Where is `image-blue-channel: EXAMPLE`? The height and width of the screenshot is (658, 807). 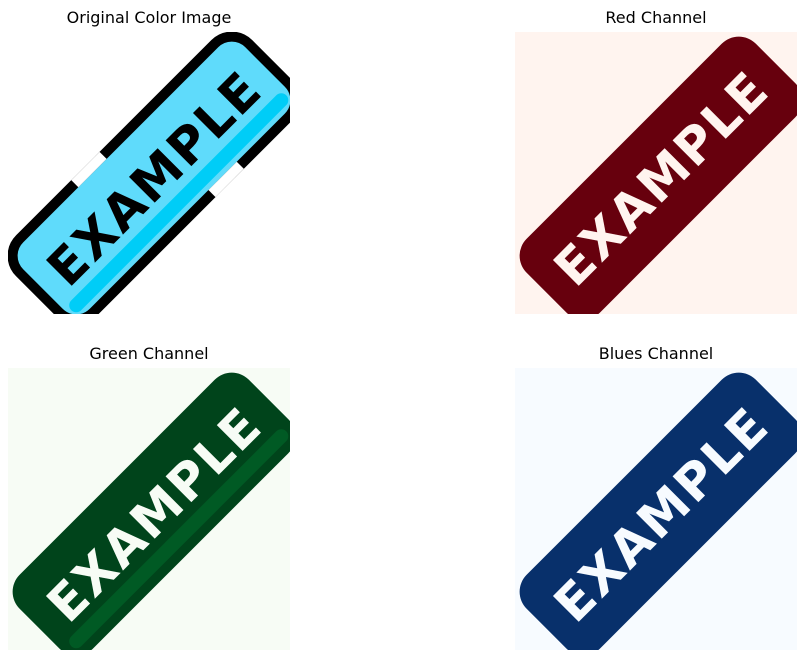 image-blue-channel: EXAMPLE is located at coordinates (656, 509).